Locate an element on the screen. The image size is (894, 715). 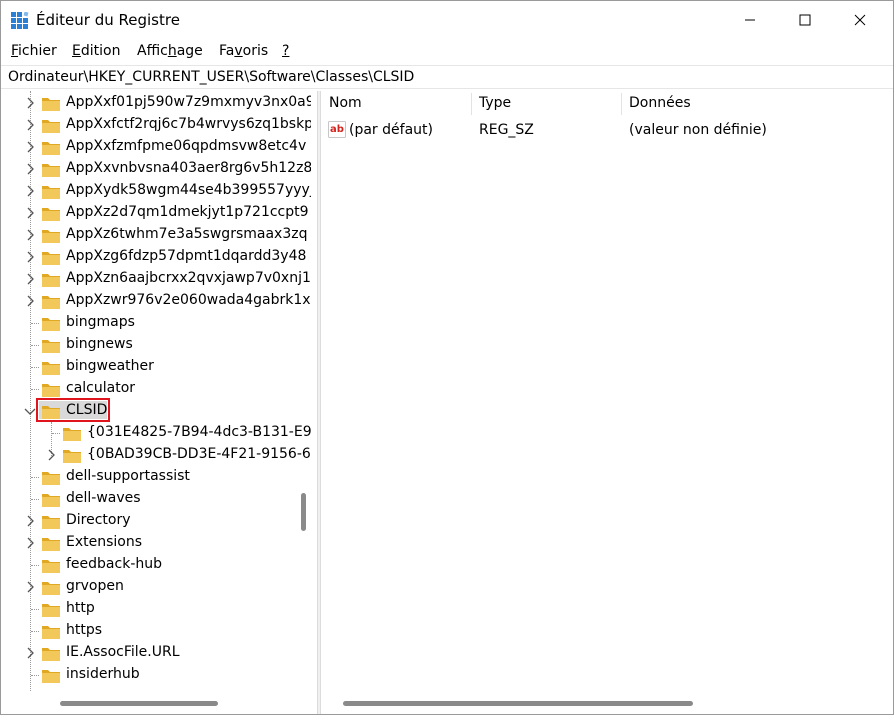
tree-key: Directory is located at coordinates (147, 521).